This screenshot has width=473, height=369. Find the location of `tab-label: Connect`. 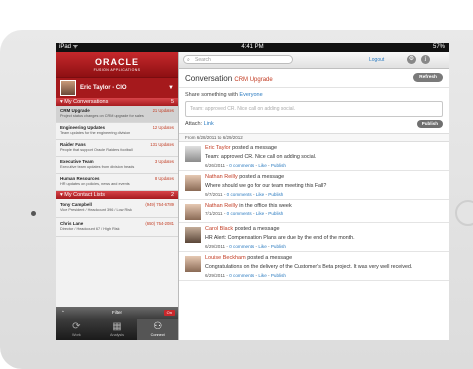

tab-label: Connect is located at coordinates (157, 335).